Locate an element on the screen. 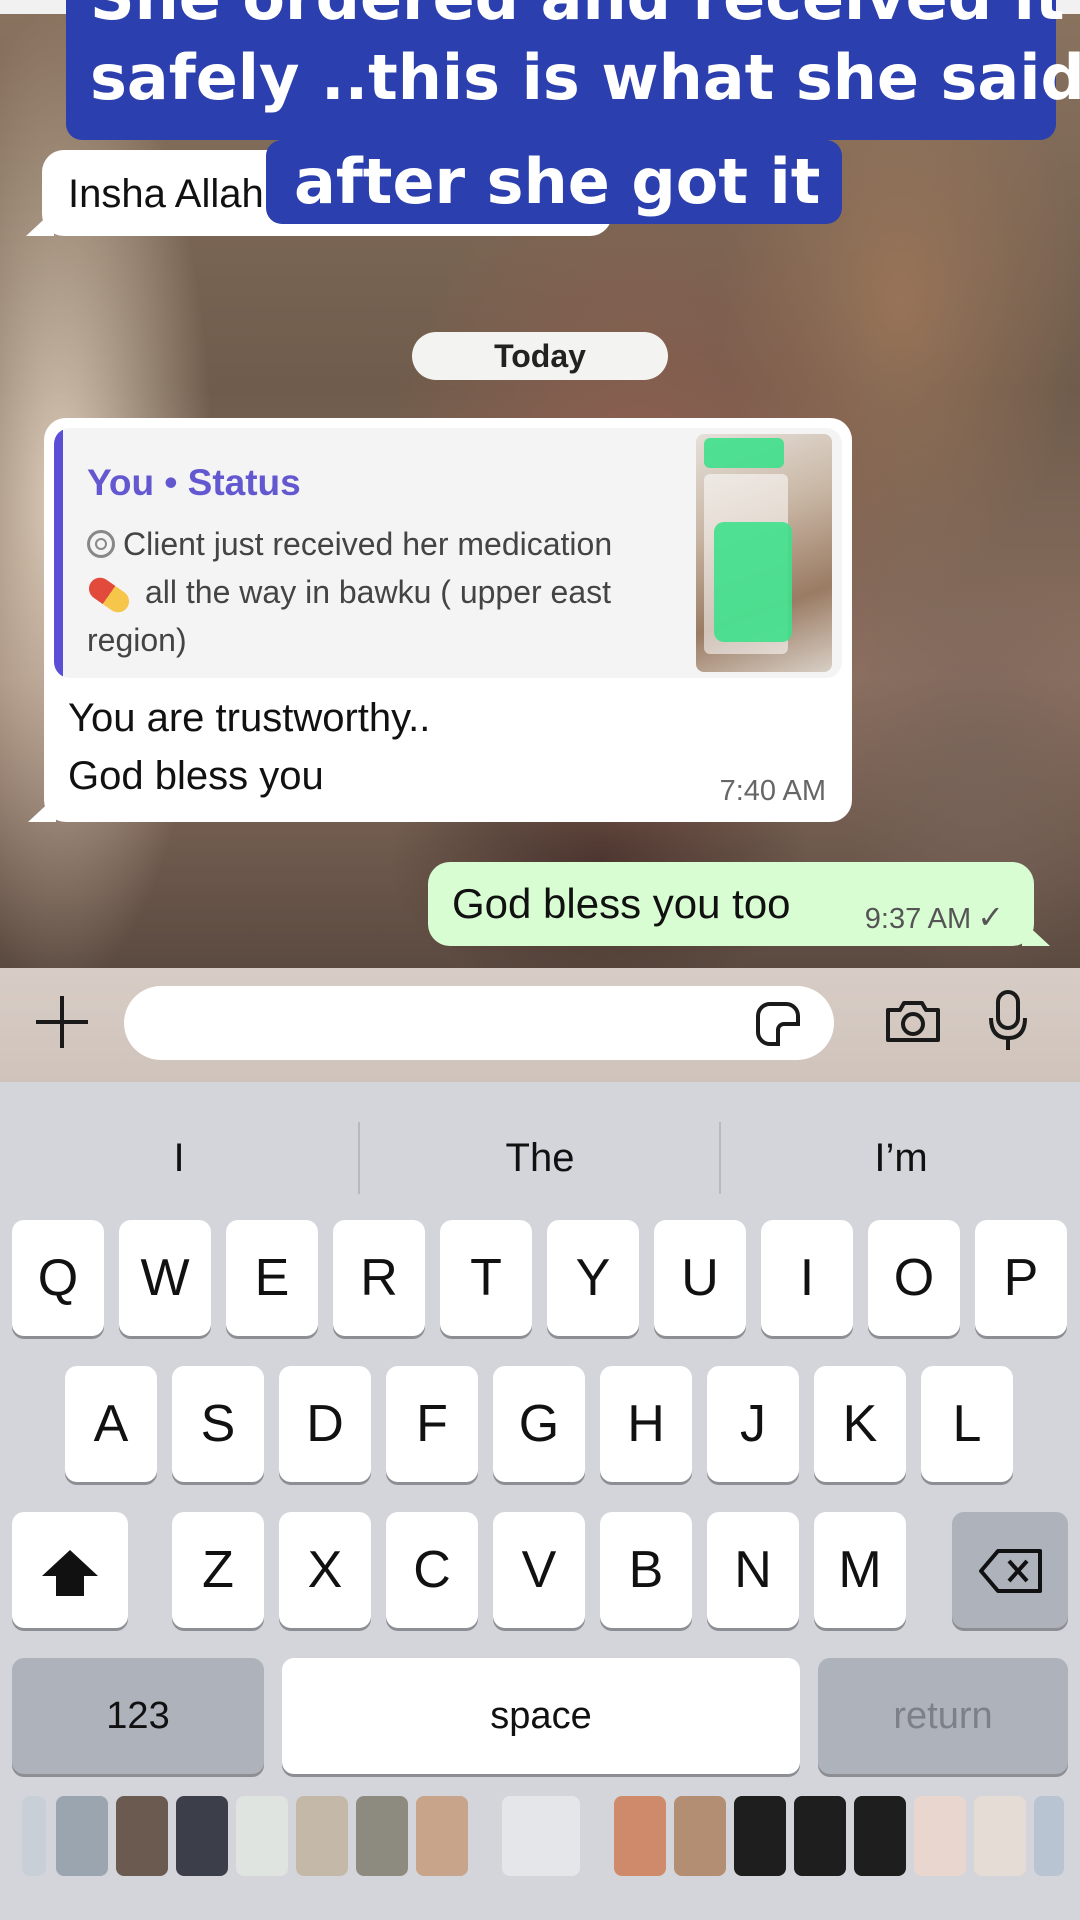  message-text: God bless you too is located at coordinates (621, 903).